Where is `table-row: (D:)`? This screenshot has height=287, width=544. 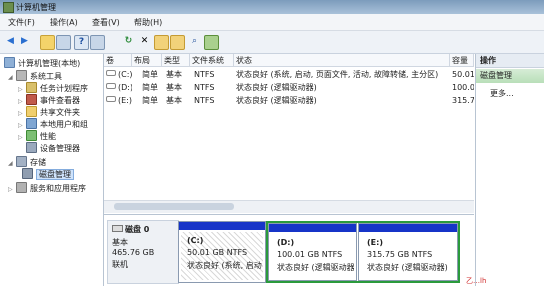 table-row: (D:) is located at coordinates (119, 88).